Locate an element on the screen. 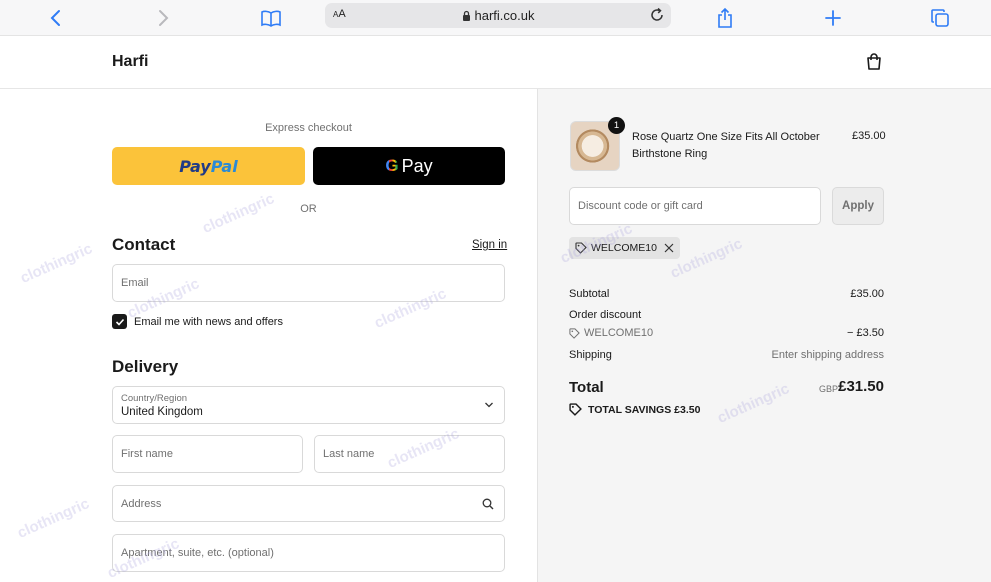 The width and height of the screenshot is (991, 582). bookmarks-icon is located at coordinates (271, 18).